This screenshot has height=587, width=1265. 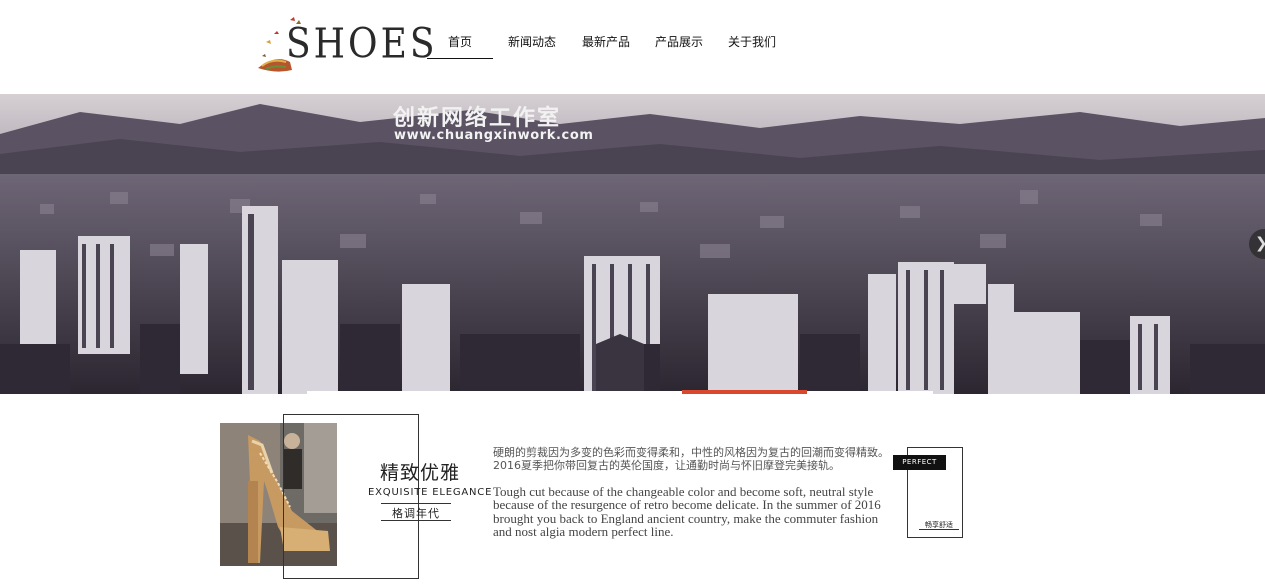 What do you see at coordinates (460, 29) in the screenshot?
I see `nav-home: 首页` at bounding box center [460, 29].